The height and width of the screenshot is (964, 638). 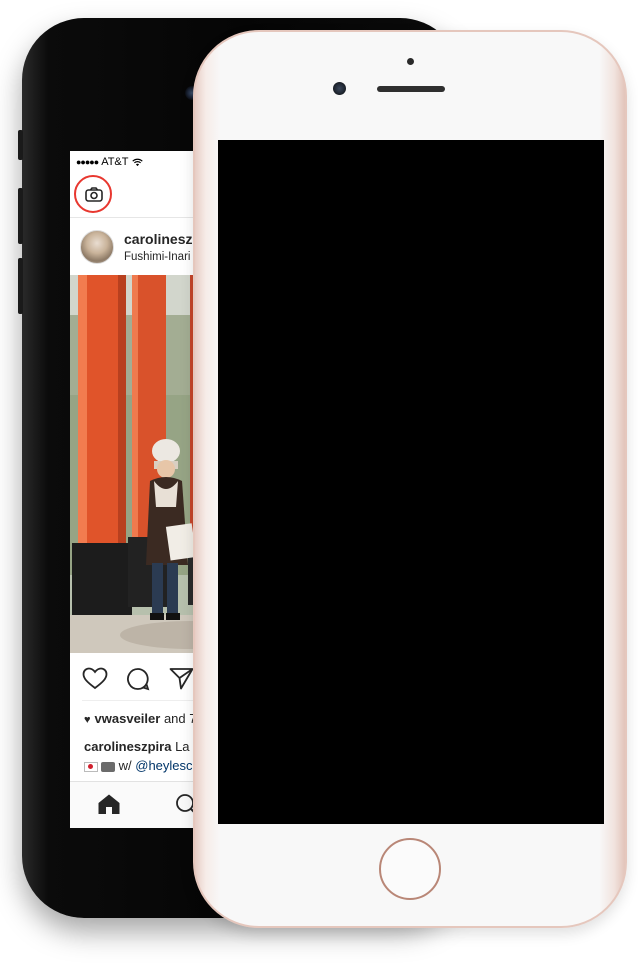 I want to click on volume-down-button, so click(x=20, y=286).